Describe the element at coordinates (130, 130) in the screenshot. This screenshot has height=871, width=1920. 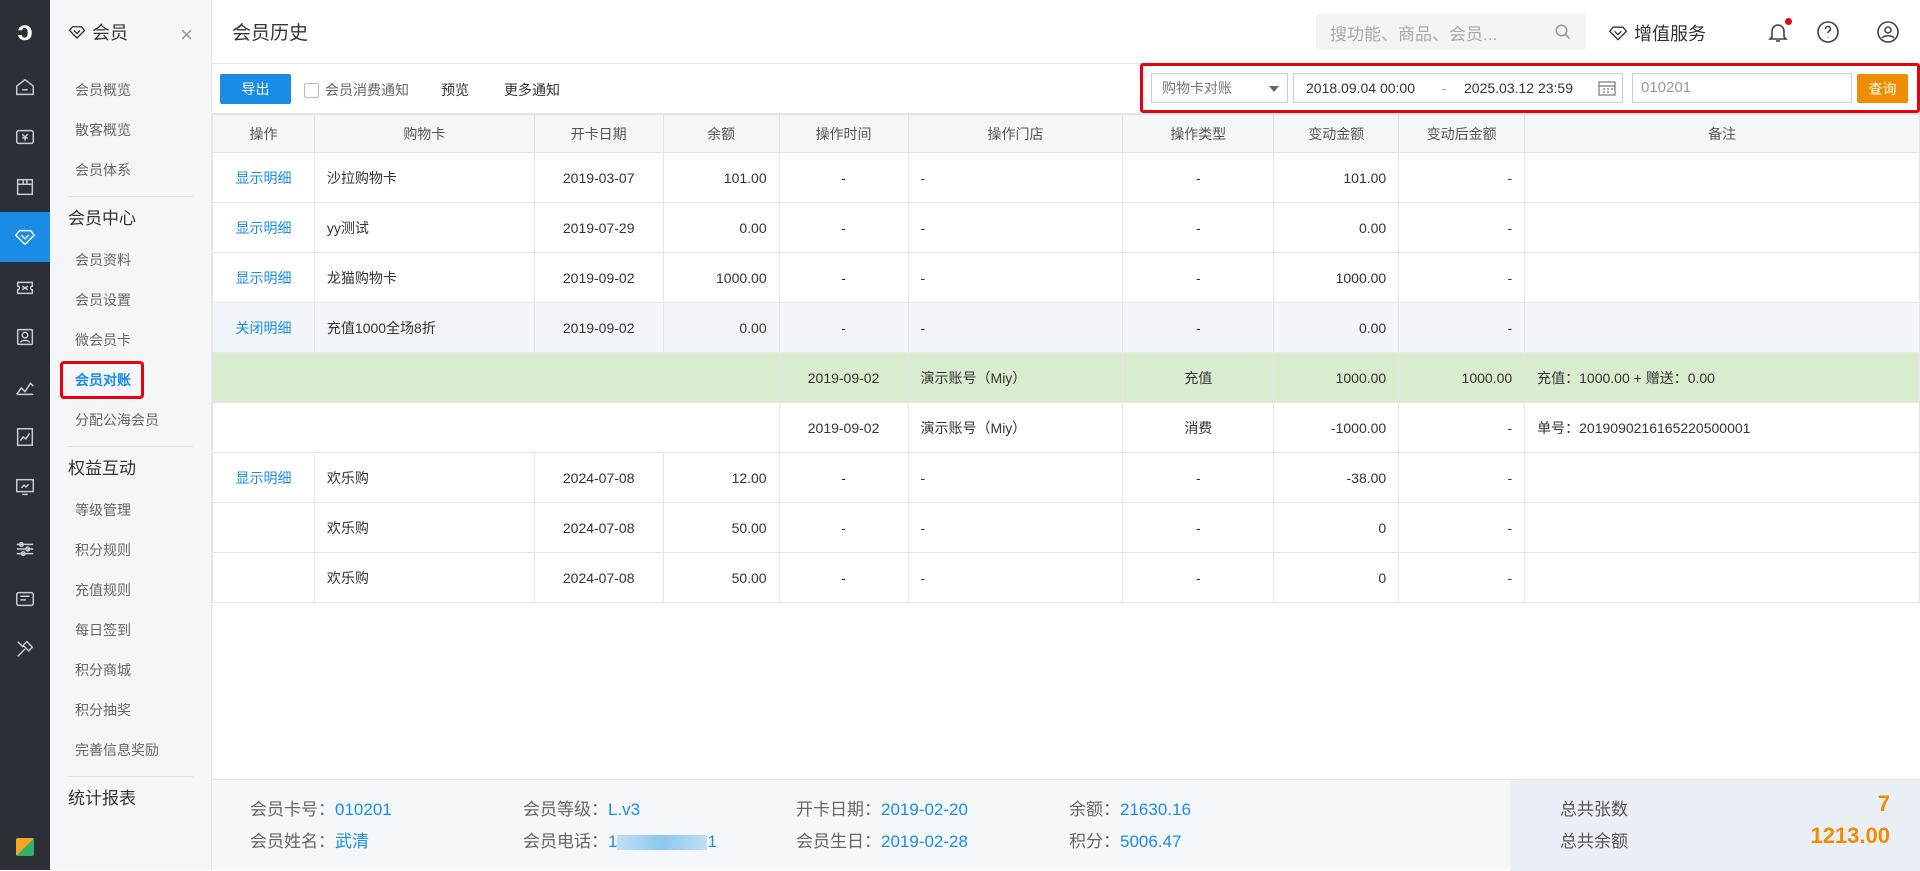
I see `sidebar-item-guest-overview: 散客概览` at that location.